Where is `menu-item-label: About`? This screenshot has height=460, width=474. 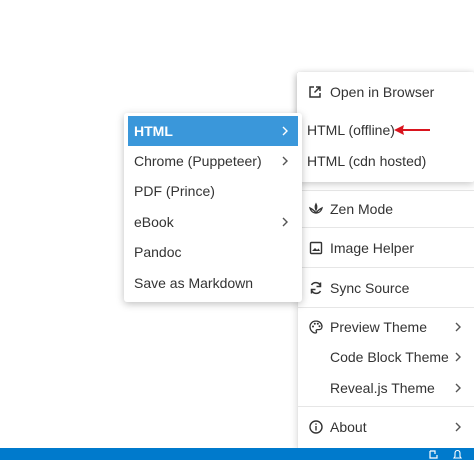 menu-item-label: About is located at coordinates (348, 427).